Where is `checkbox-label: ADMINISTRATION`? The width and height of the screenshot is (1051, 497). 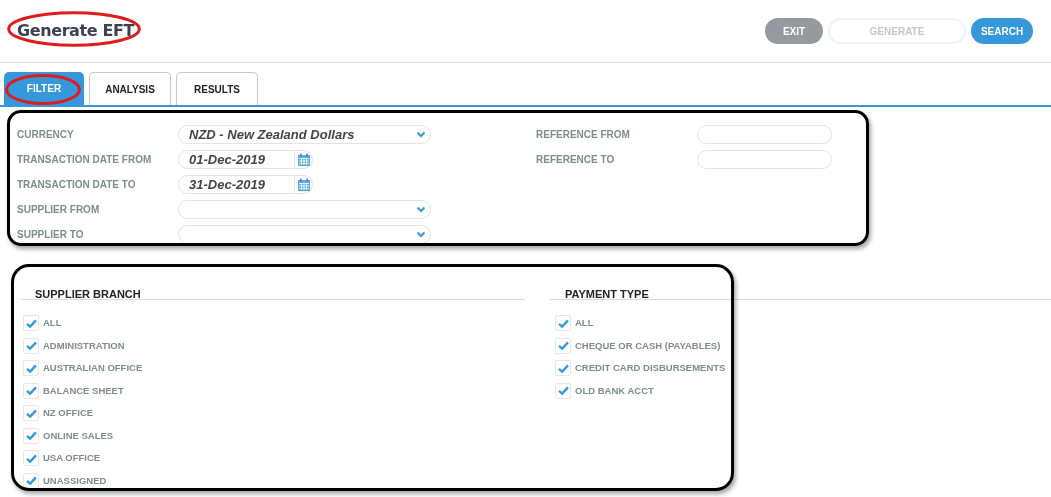 checkbox-label: ADMINISTRATION is located at coordinates (84, 345).